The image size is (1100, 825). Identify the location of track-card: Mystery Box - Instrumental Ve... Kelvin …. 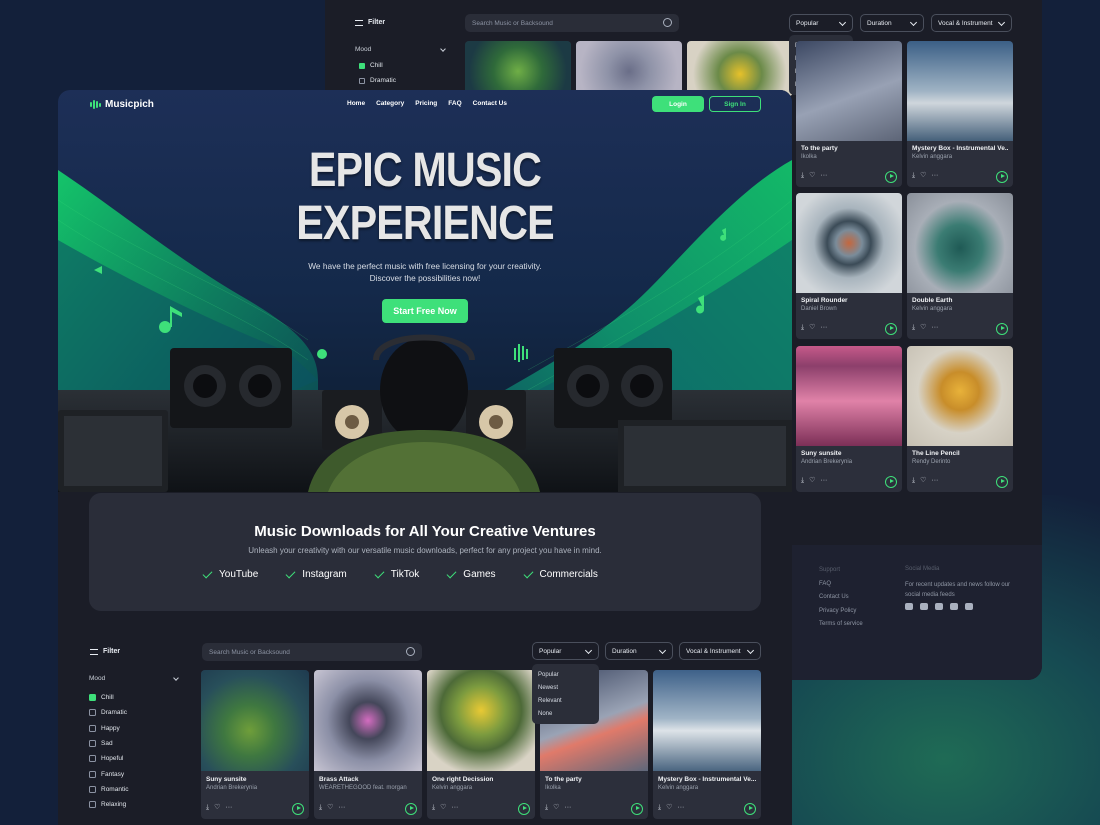
(707, 744).